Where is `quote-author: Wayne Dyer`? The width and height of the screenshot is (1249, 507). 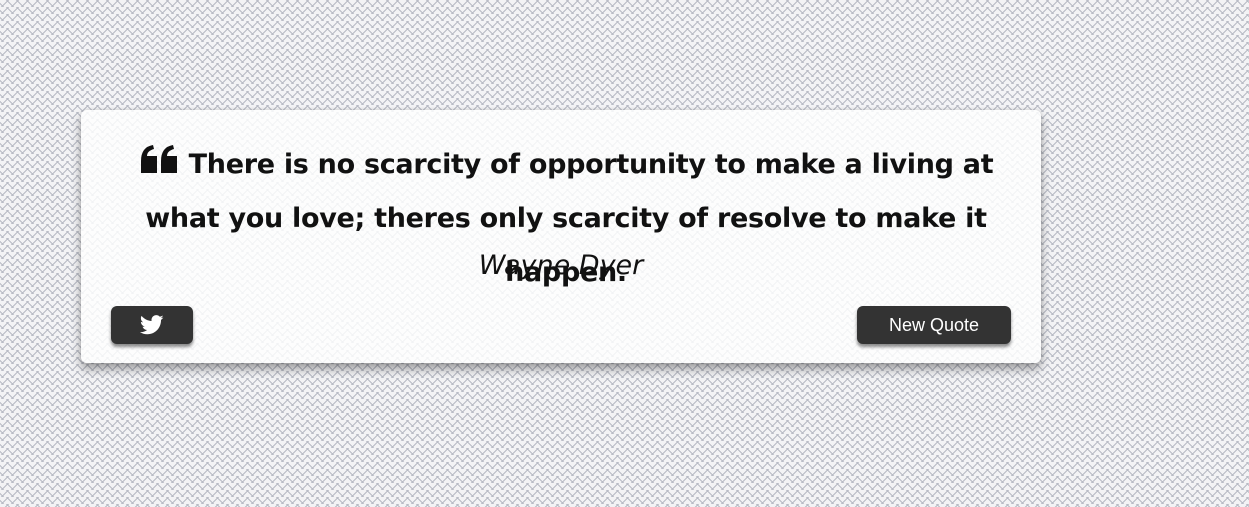 quote-author: Wayne Dyer is located at coordinates (561, 265).